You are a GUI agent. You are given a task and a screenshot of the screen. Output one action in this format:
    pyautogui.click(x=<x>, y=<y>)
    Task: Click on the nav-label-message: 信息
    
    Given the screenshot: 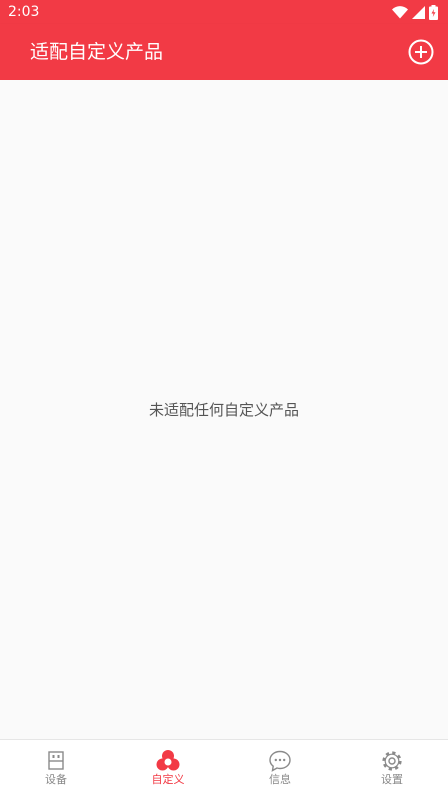 What is the action you would take?
    pyautogui.click(x=280, y=779)
    